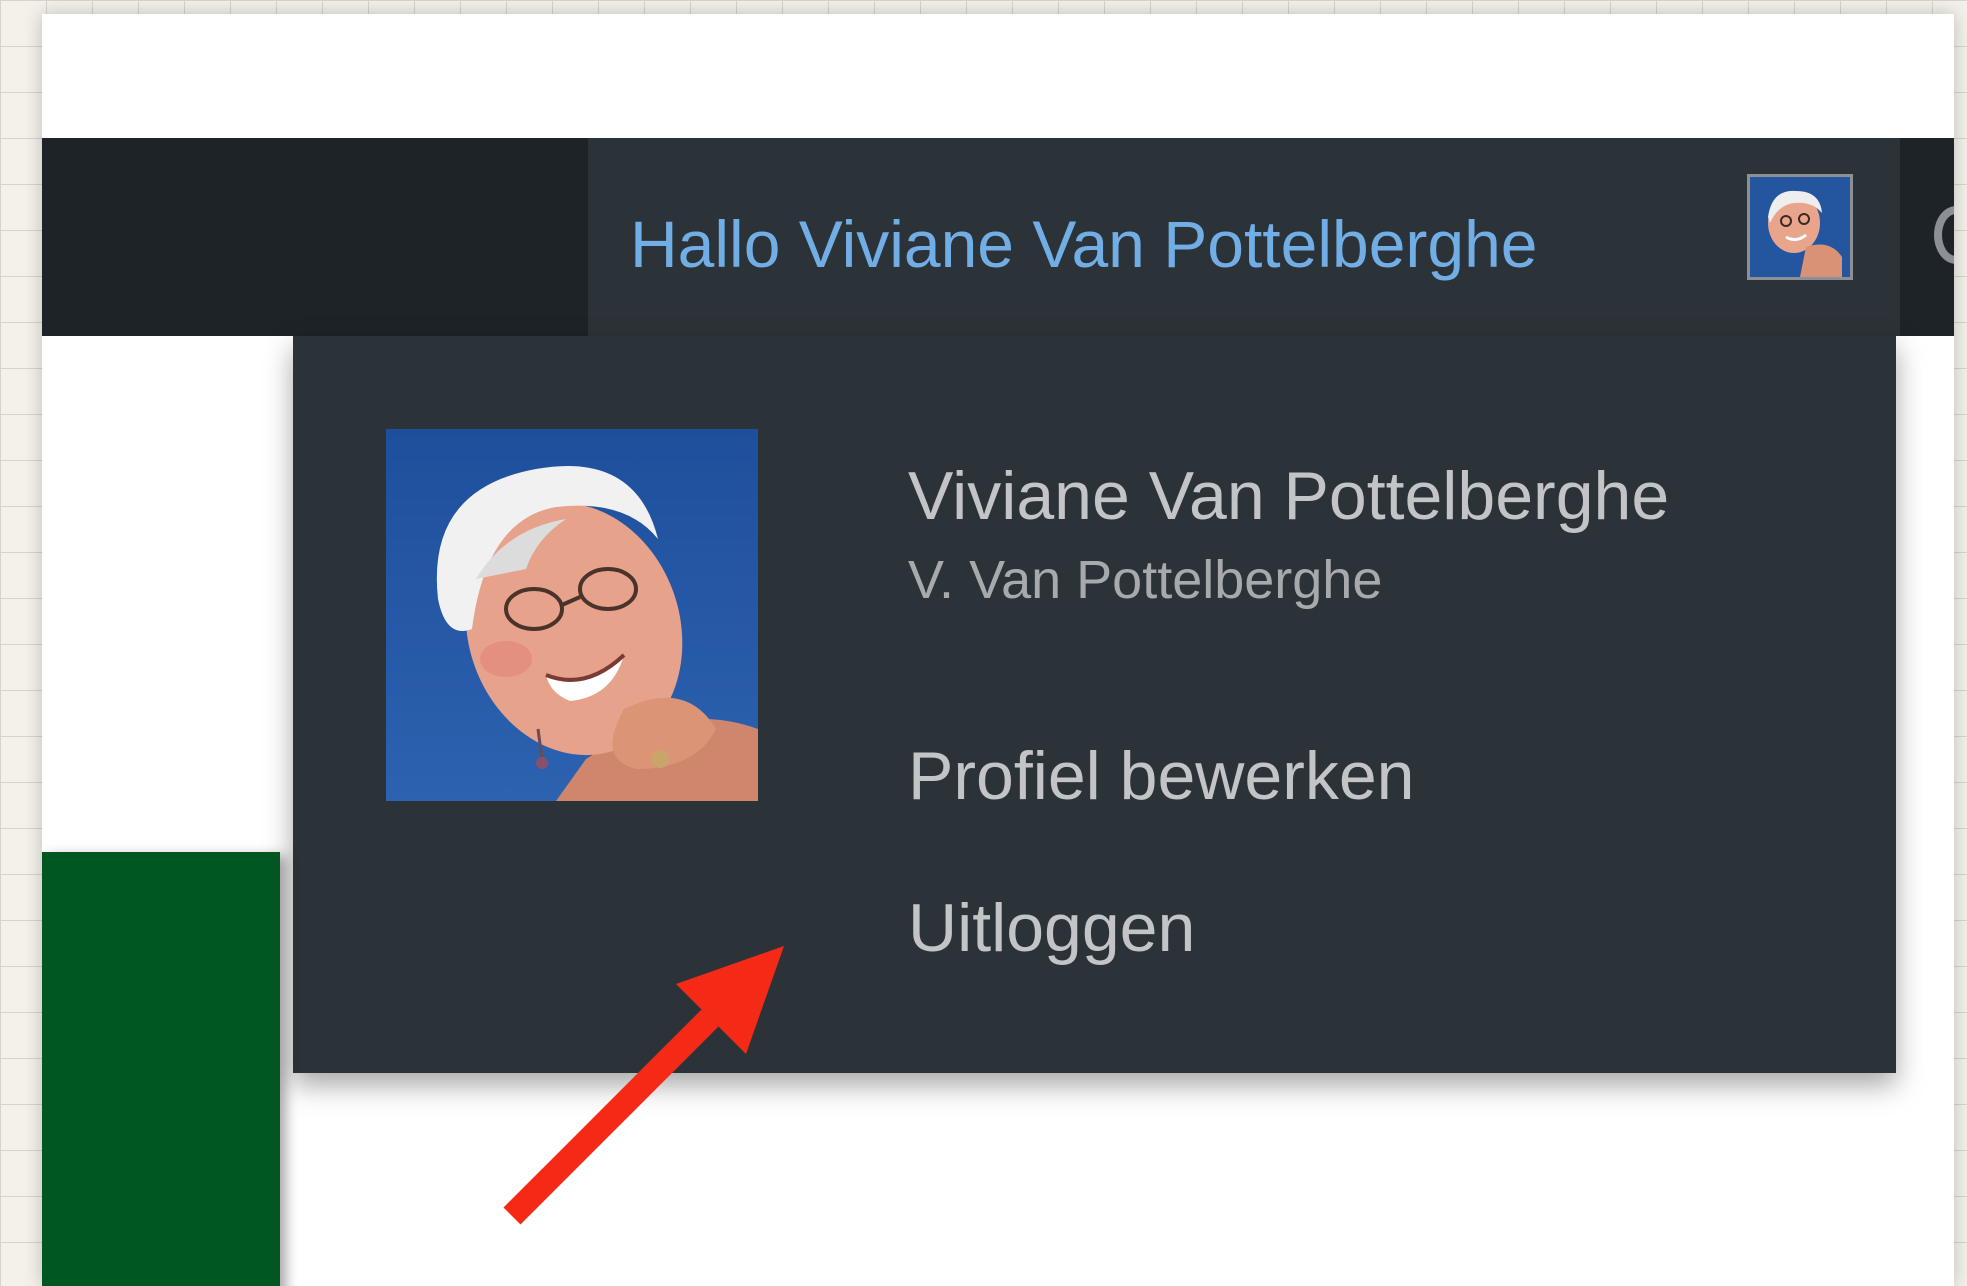 This screenshot has width=1967, height=1286. I want to click on avatar-large-image, so click(572, 615).